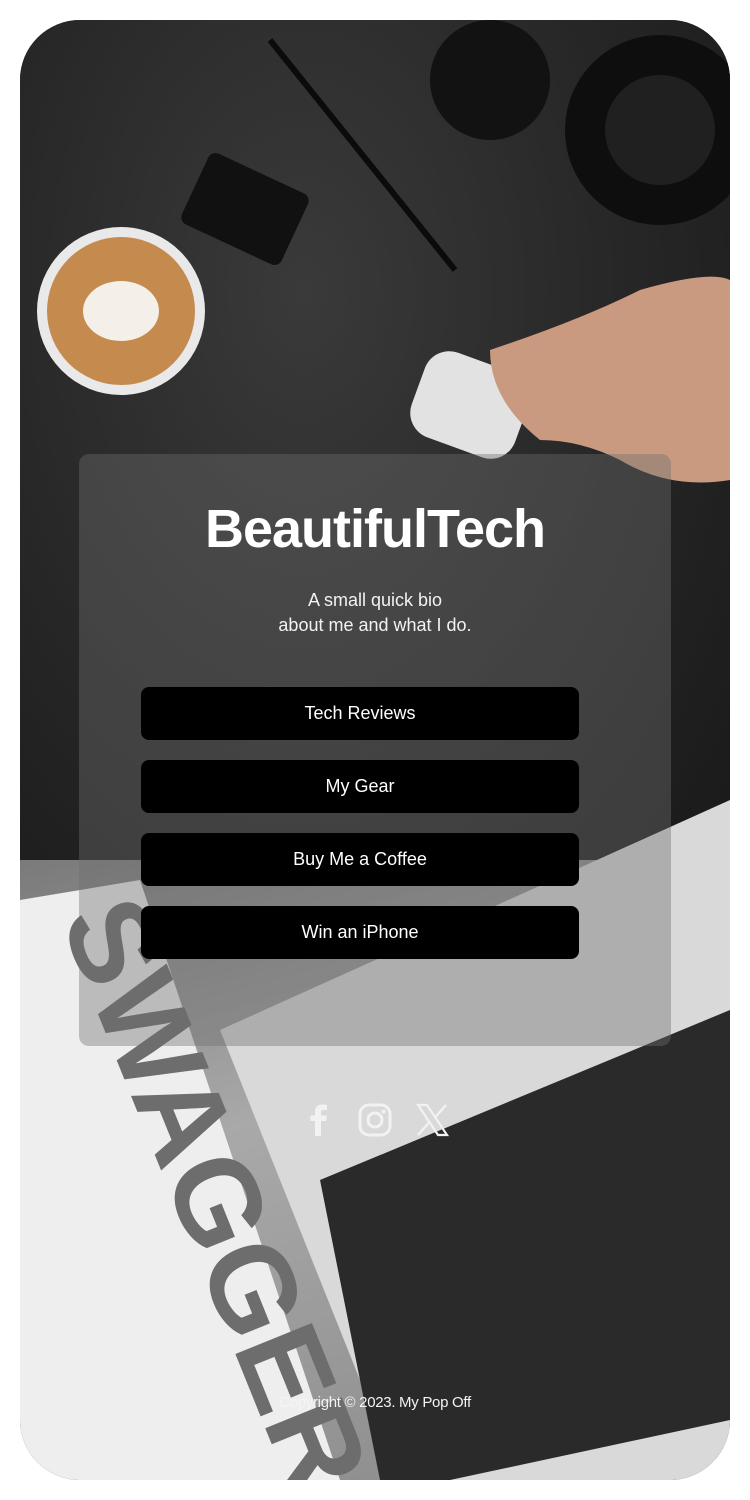 The height and width of the screenshot is (1500, 750). I want to click on copyright-text: Copyright © 2023. My Pop Off, so click(375, 1402).